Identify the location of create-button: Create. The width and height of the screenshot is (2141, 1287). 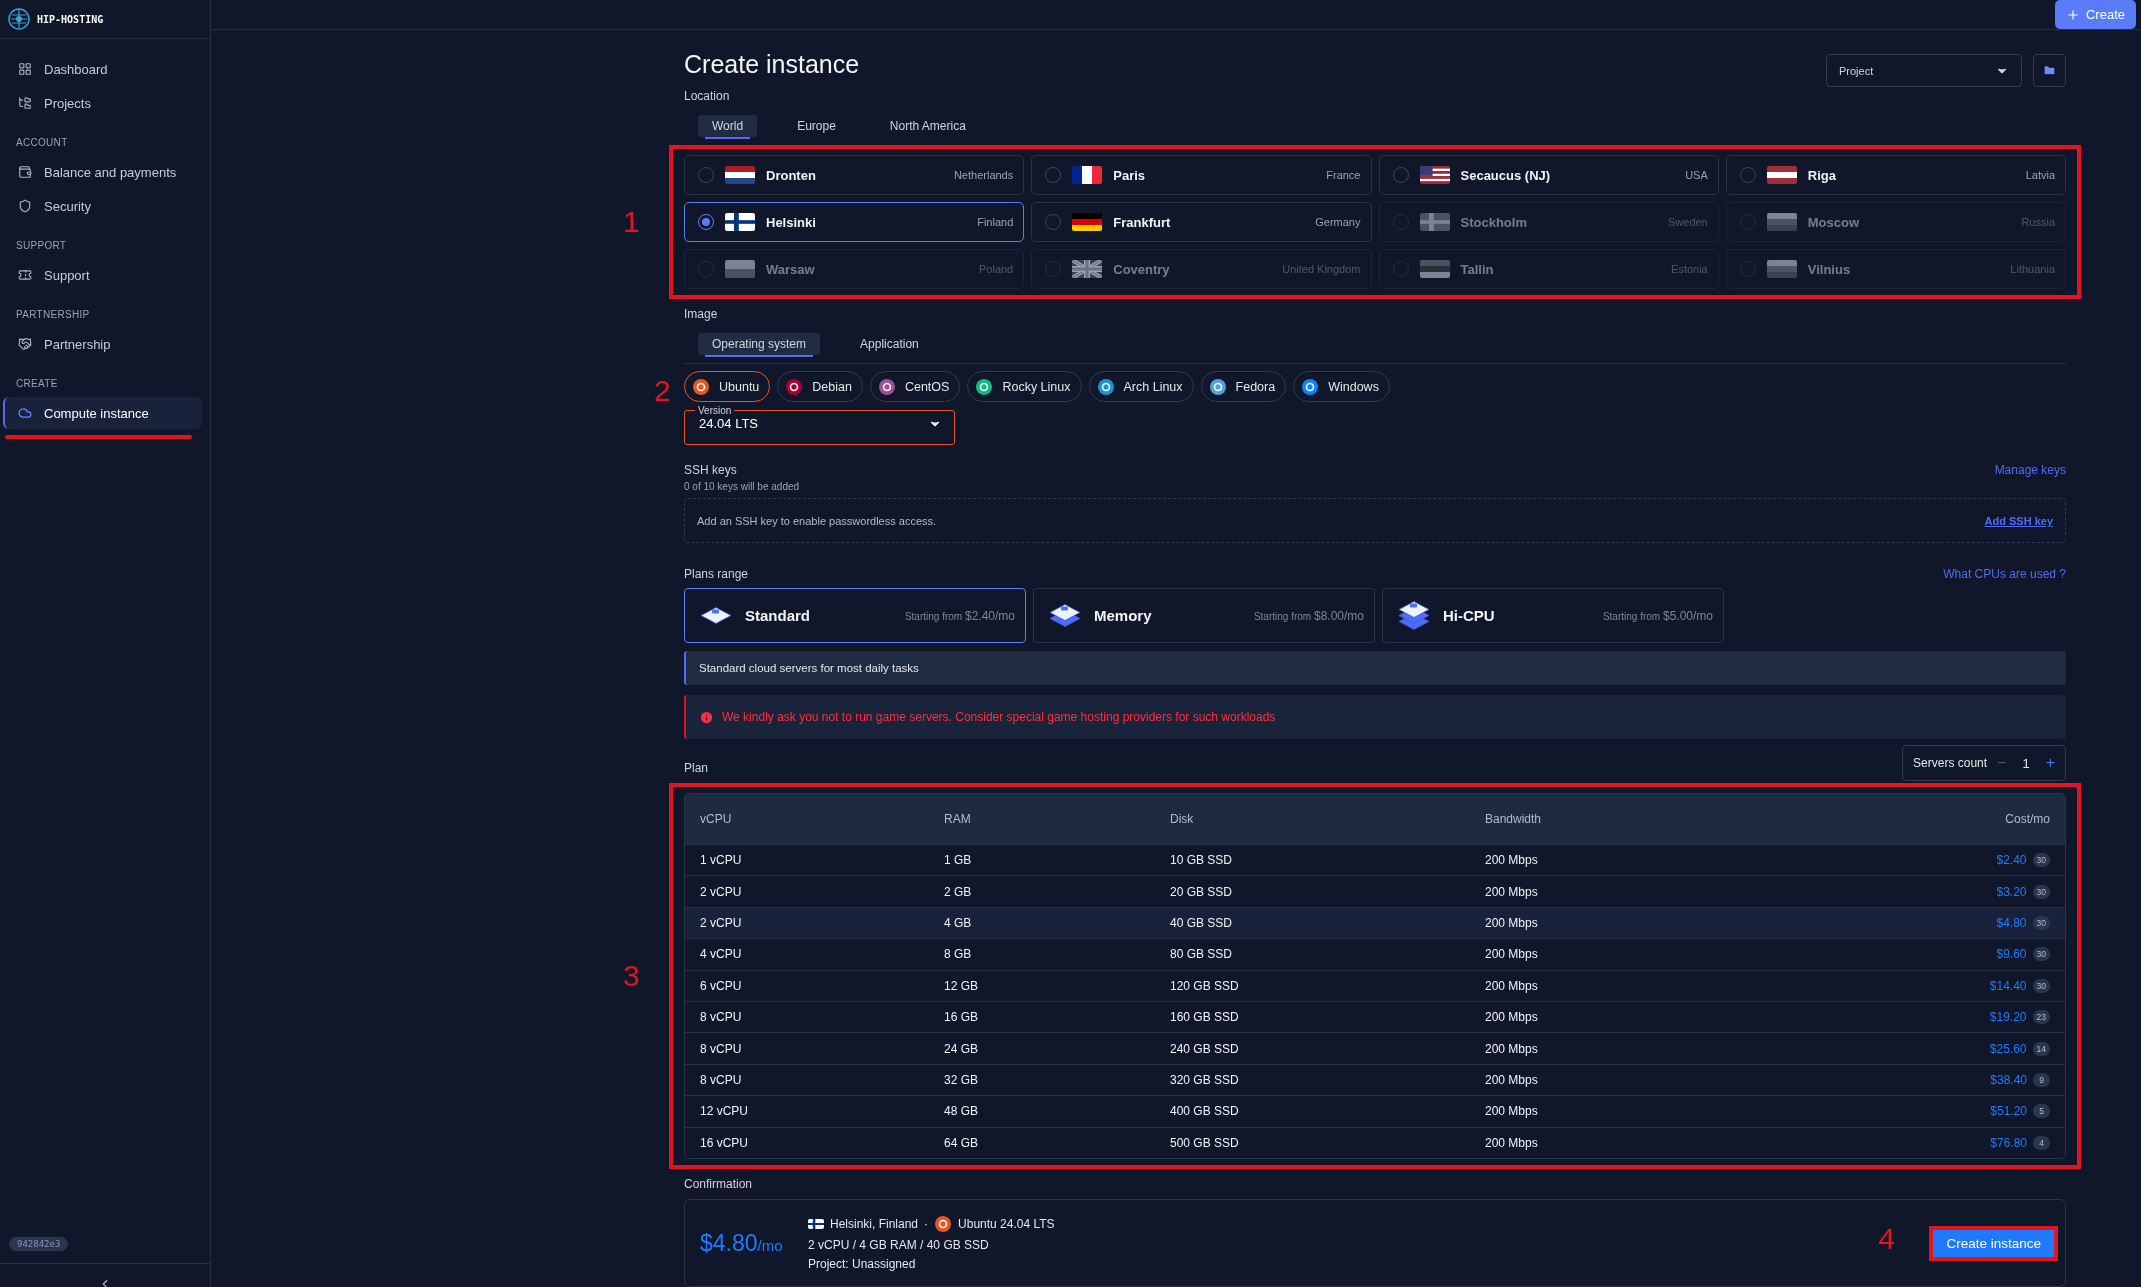
(2095, 15).